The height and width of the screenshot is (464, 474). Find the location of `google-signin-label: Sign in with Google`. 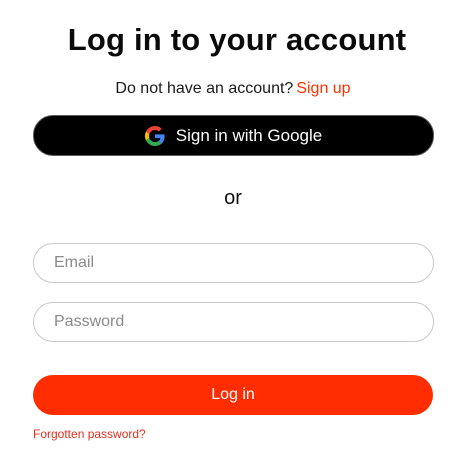

google-signin-label: Sign in with Google is located at coordinates (249, 135).